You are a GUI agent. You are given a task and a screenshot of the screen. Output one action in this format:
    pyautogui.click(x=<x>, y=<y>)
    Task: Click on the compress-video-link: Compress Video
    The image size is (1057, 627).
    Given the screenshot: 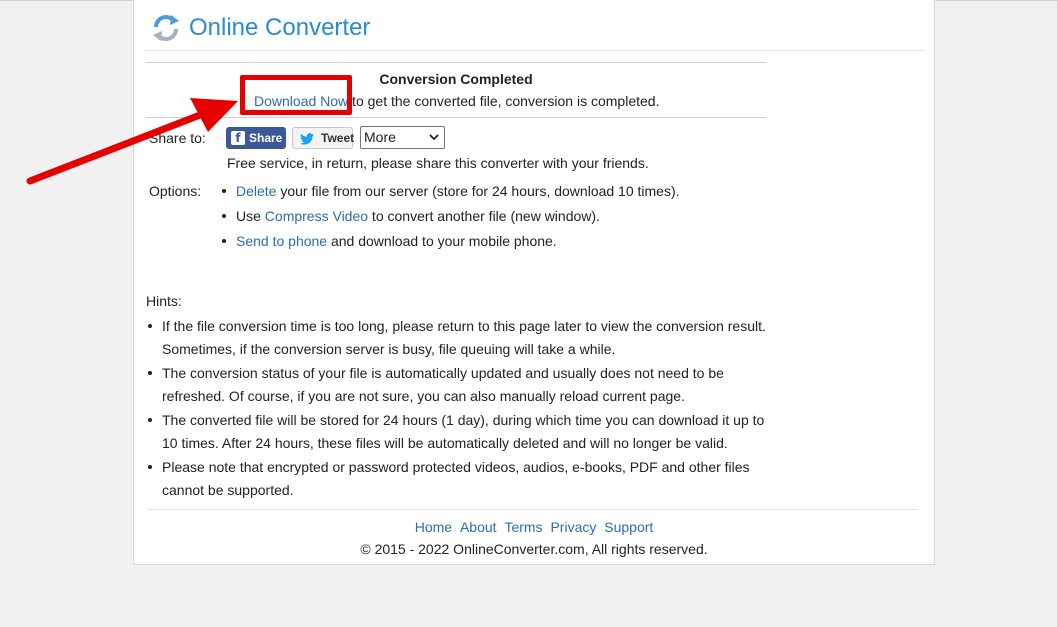 What is the action you would take?
    pyautogui.click(x=316, y=216)
    